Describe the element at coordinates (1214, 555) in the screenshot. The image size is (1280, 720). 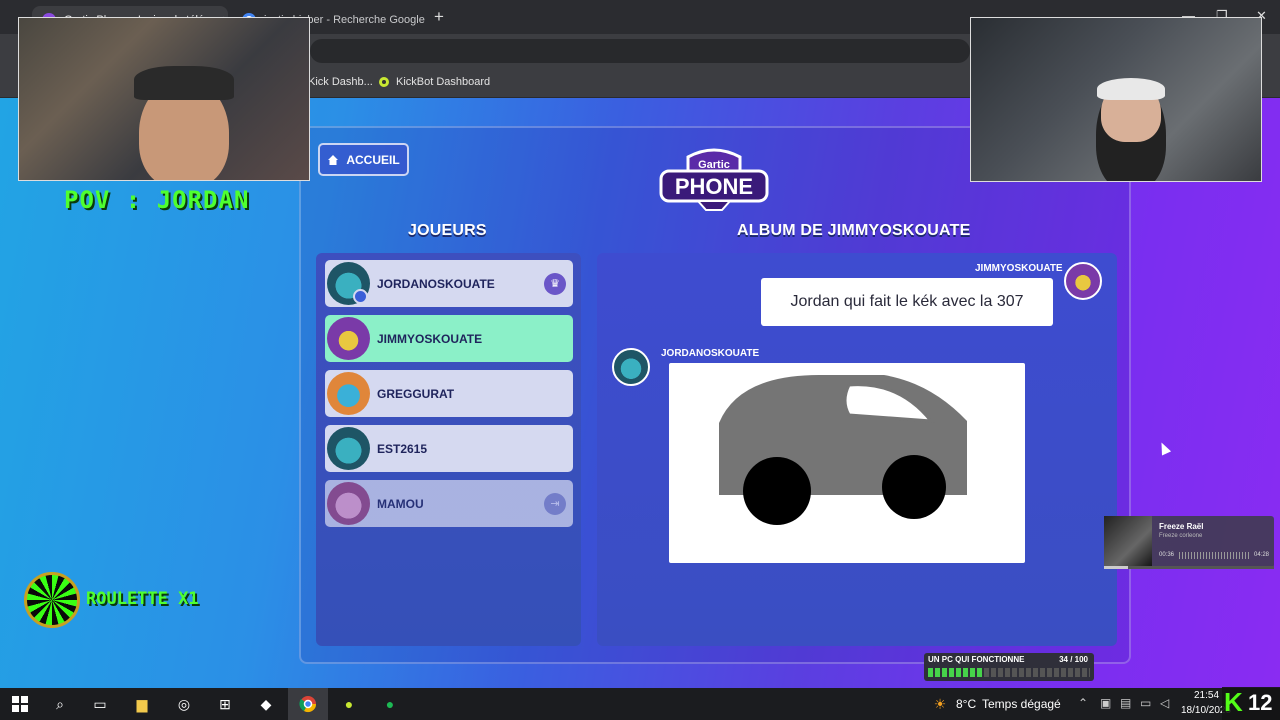
I see `waveform` at that location.